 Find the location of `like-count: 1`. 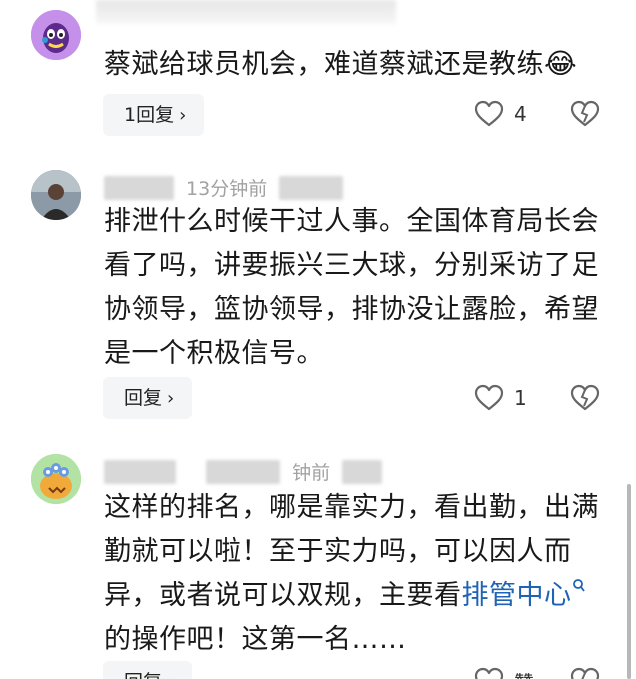

like-count: 1 is located at coordinates (520, 398).